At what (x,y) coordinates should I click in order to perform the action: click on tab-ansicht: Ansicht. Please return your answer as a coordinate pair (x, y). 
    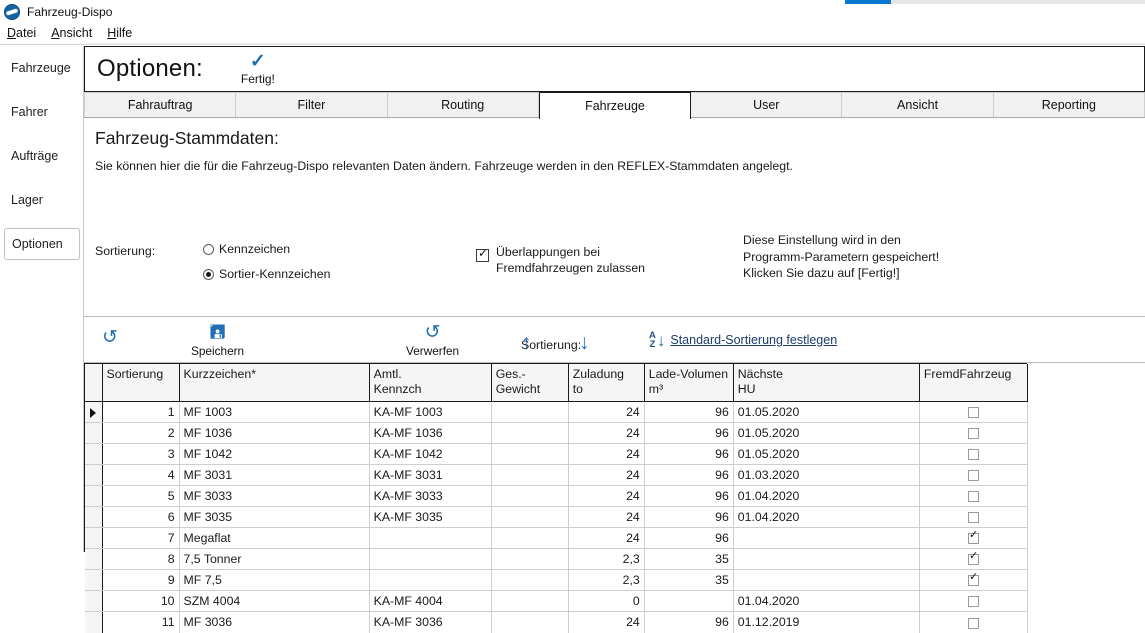
    Looking at the image, I should click on (918, 104).